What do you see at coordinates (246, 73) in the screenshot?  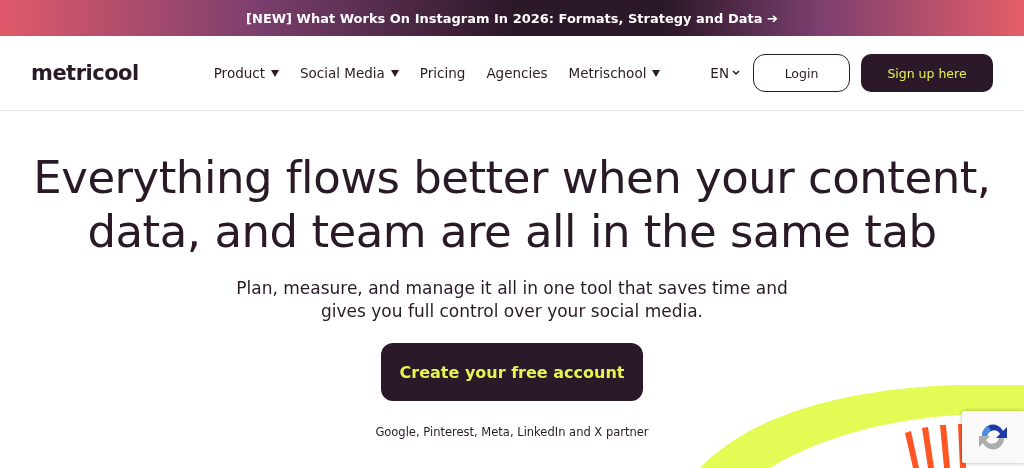 I see `nav-link: Product` at bounding box center [246, 73].